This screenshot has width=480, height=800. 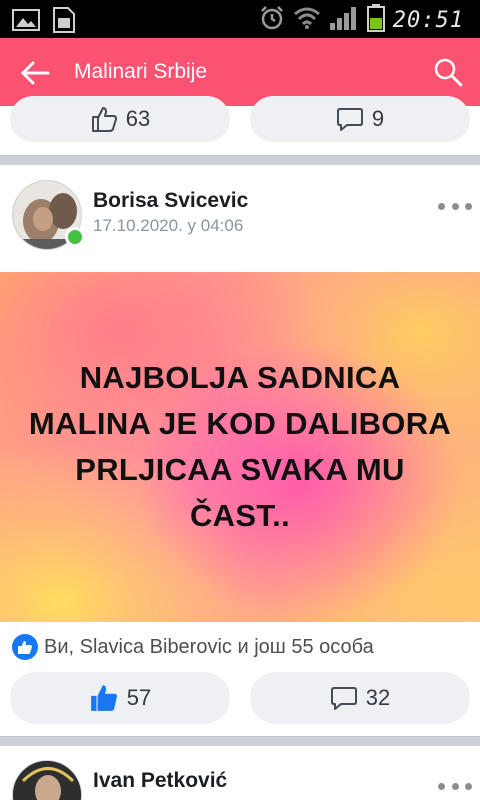 What do you see at coordinates (240, 377) in the screenshot?
I see `post-text-line: NAJBOLJA SADNICA` at bounding box center [240, 377].